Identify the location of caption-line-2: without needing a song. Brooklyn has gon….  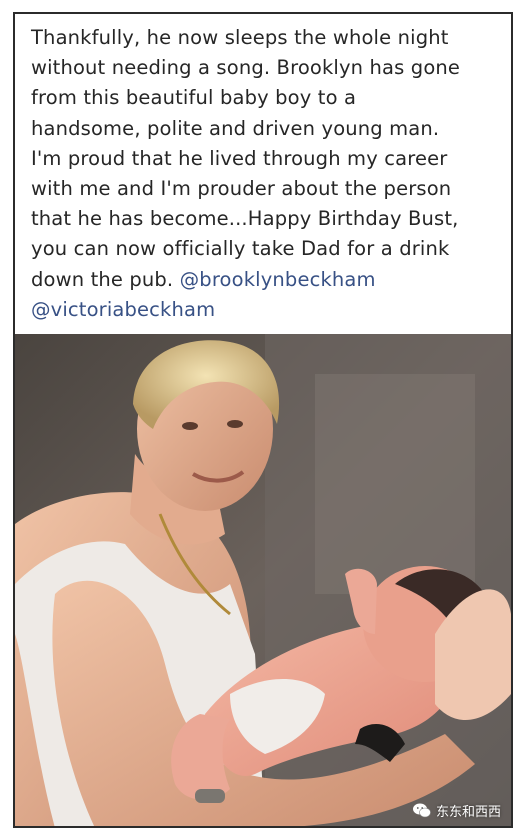
(246, 68).